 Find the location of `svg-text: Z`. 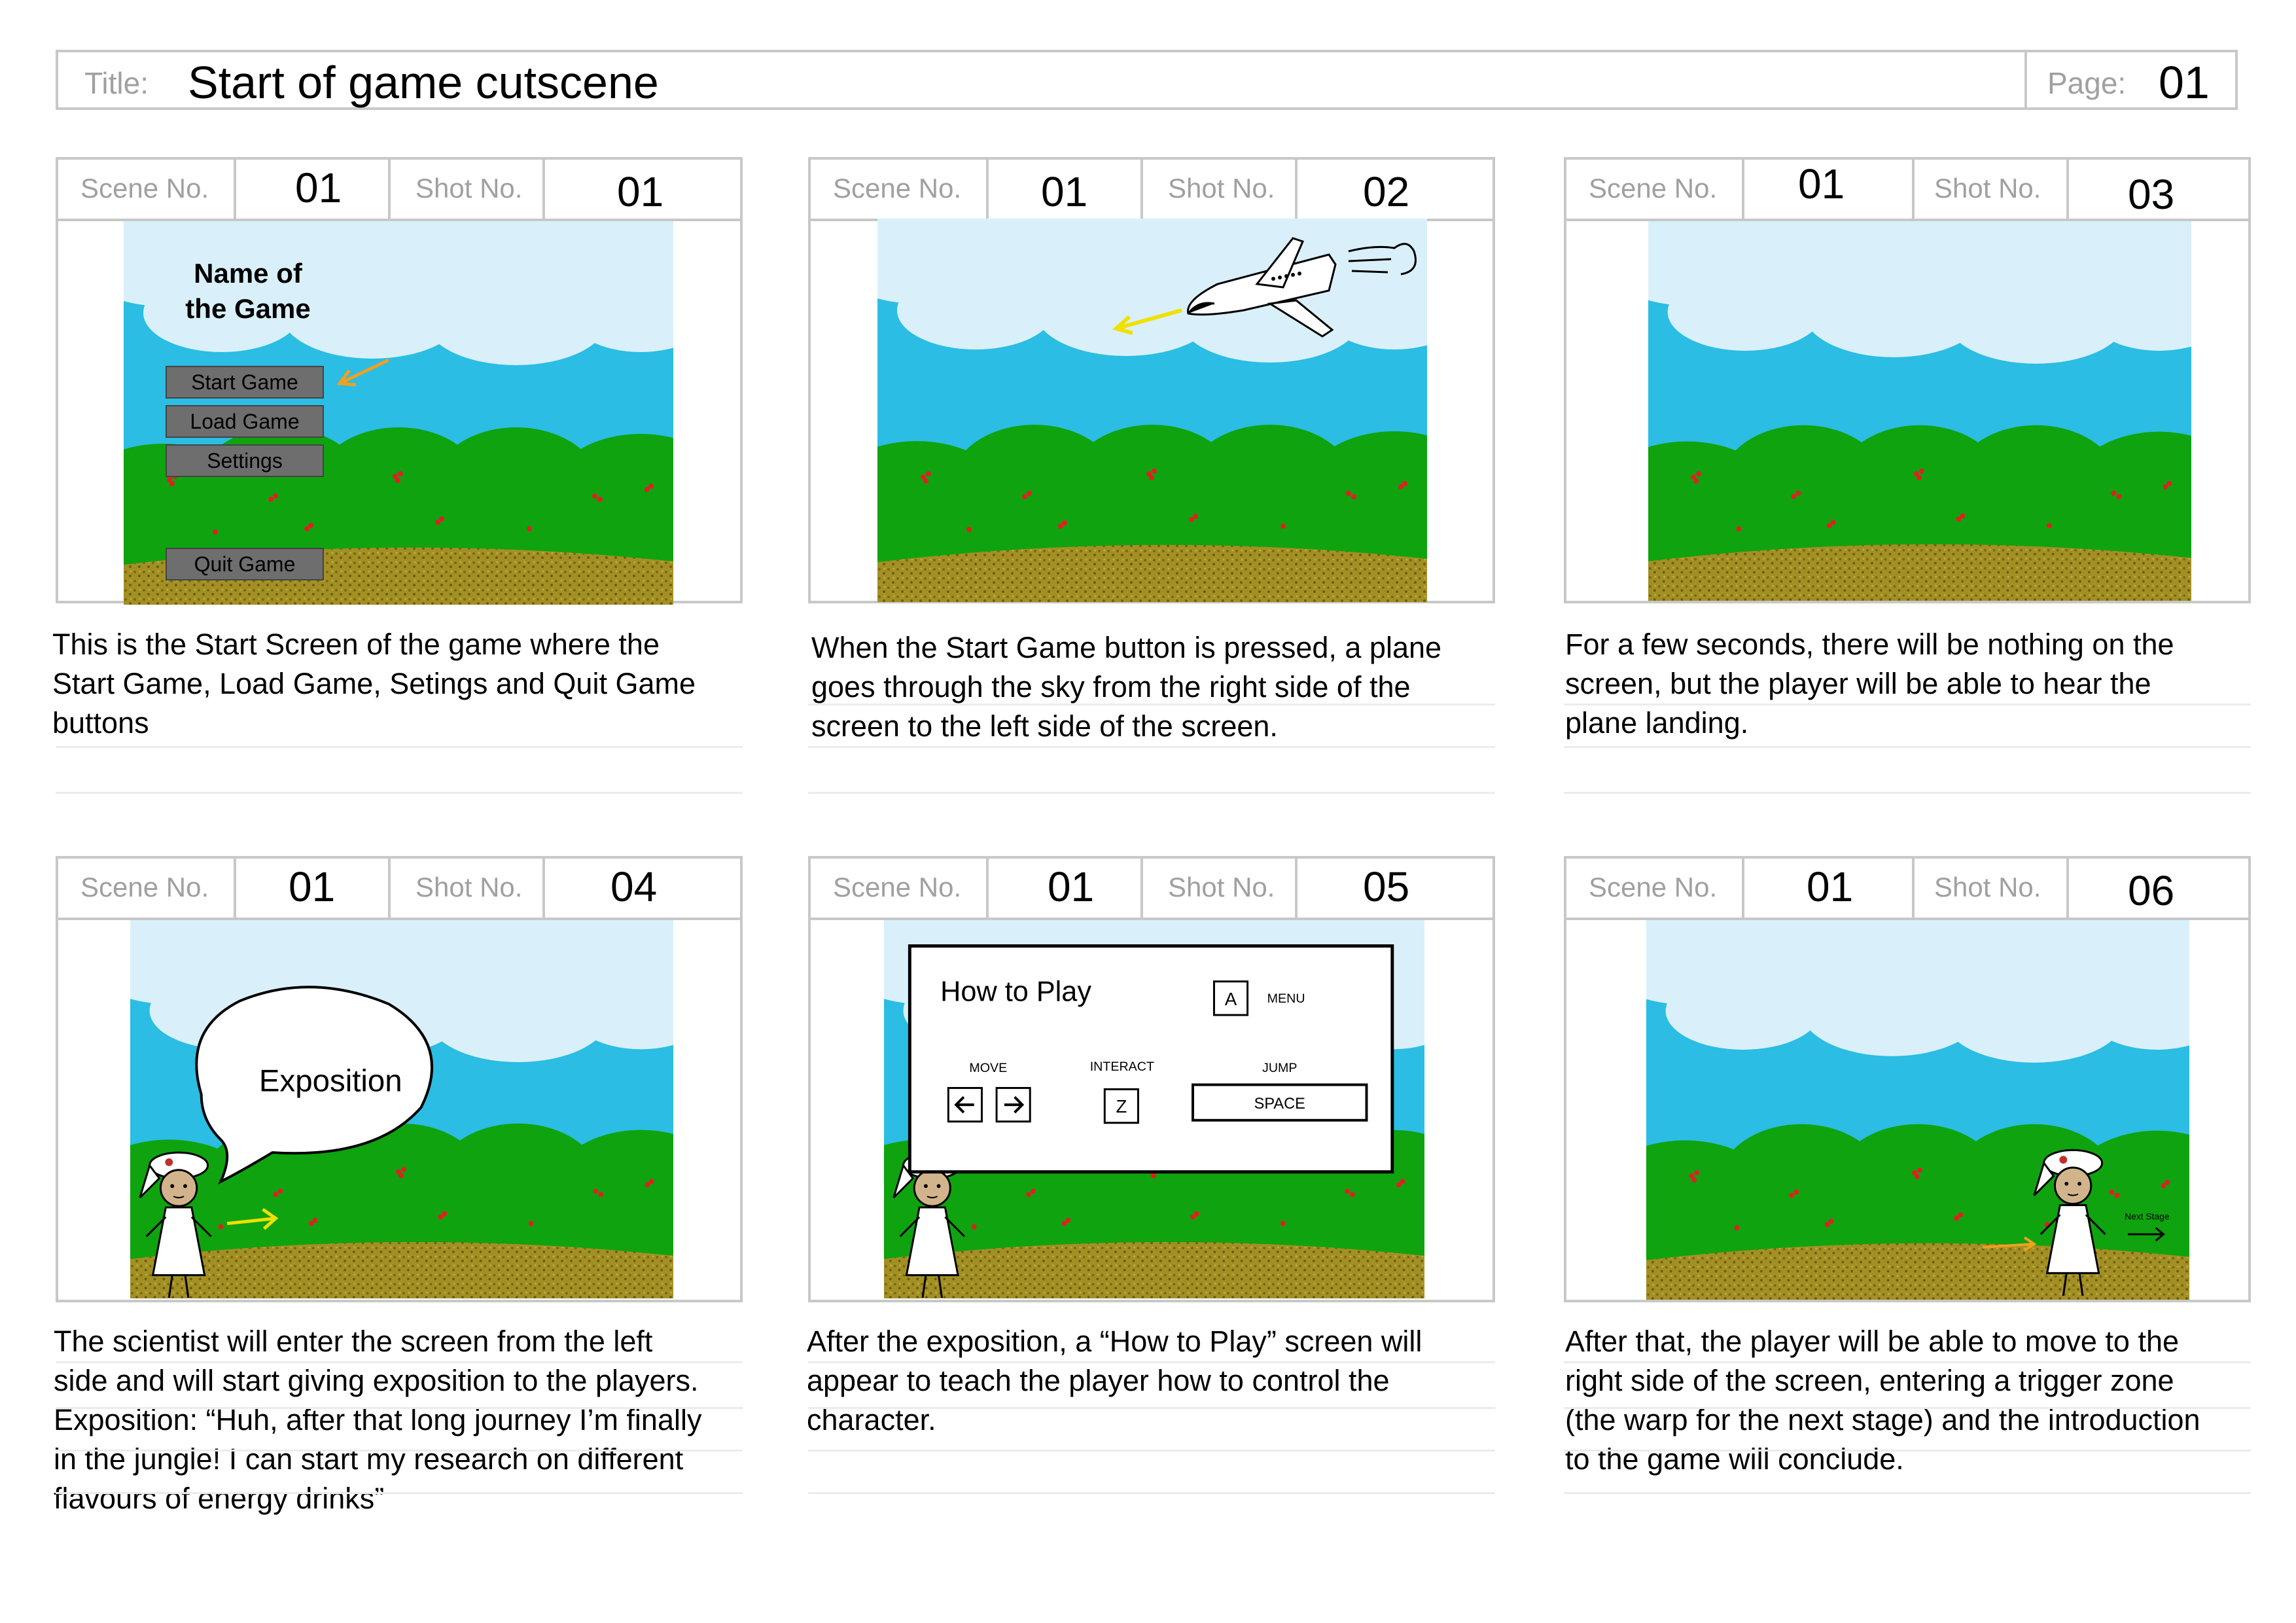

svg-text: Z is located at coordinates (1121, 1106).